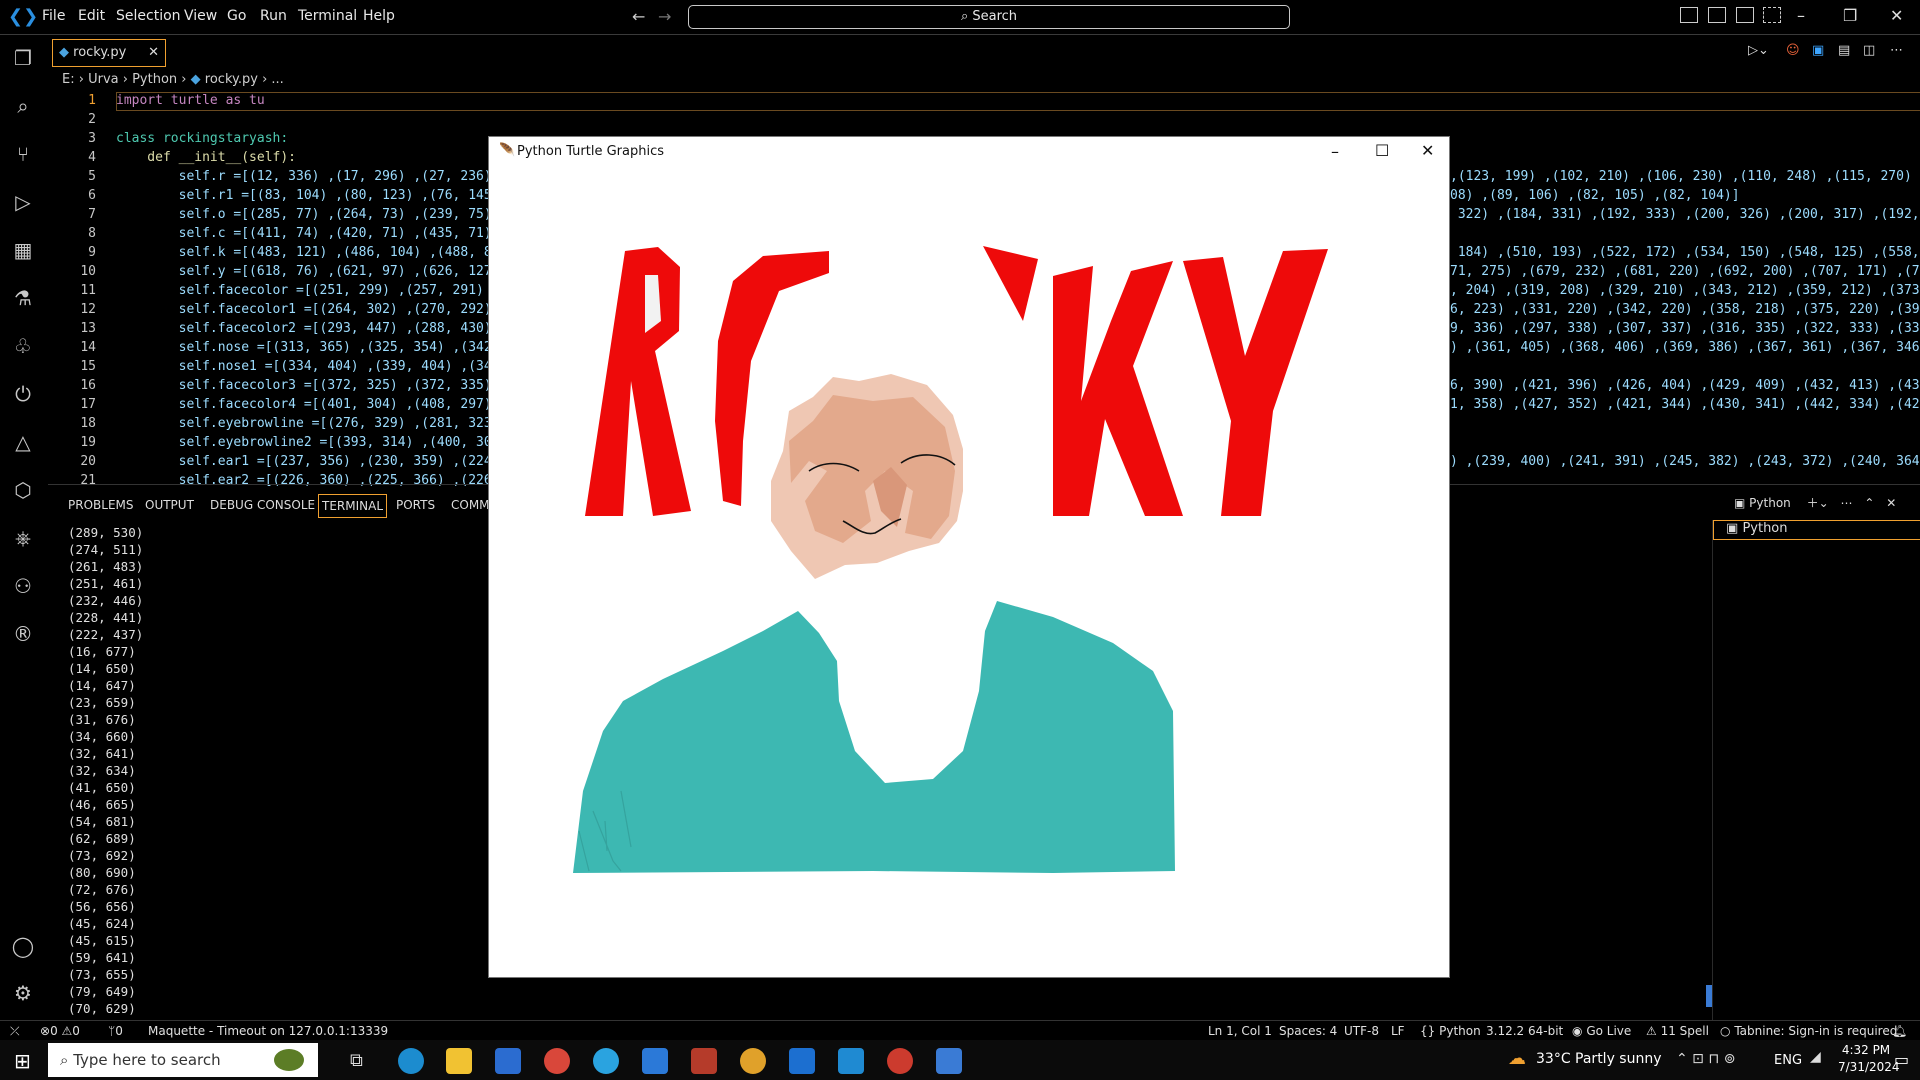 This screenshot has width=1920, height=1080. I want to click on tab-close-icon: ✕, so click(153, 53).